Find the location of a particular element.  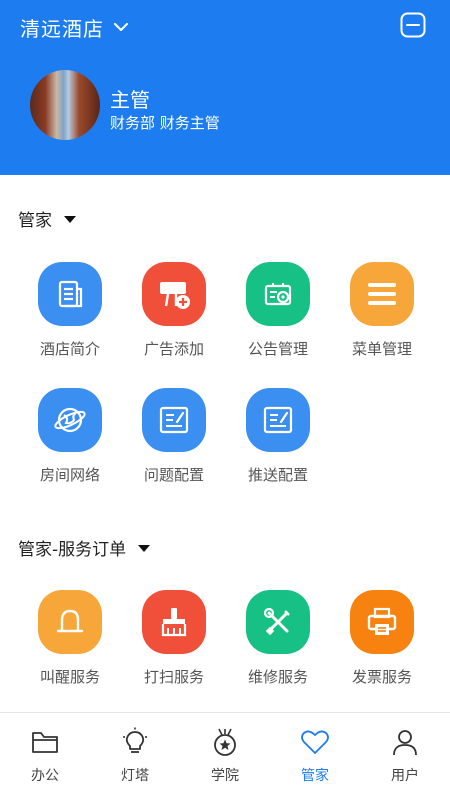

grid-item-label: 酒店简介 is located at coordinates (69, 349).